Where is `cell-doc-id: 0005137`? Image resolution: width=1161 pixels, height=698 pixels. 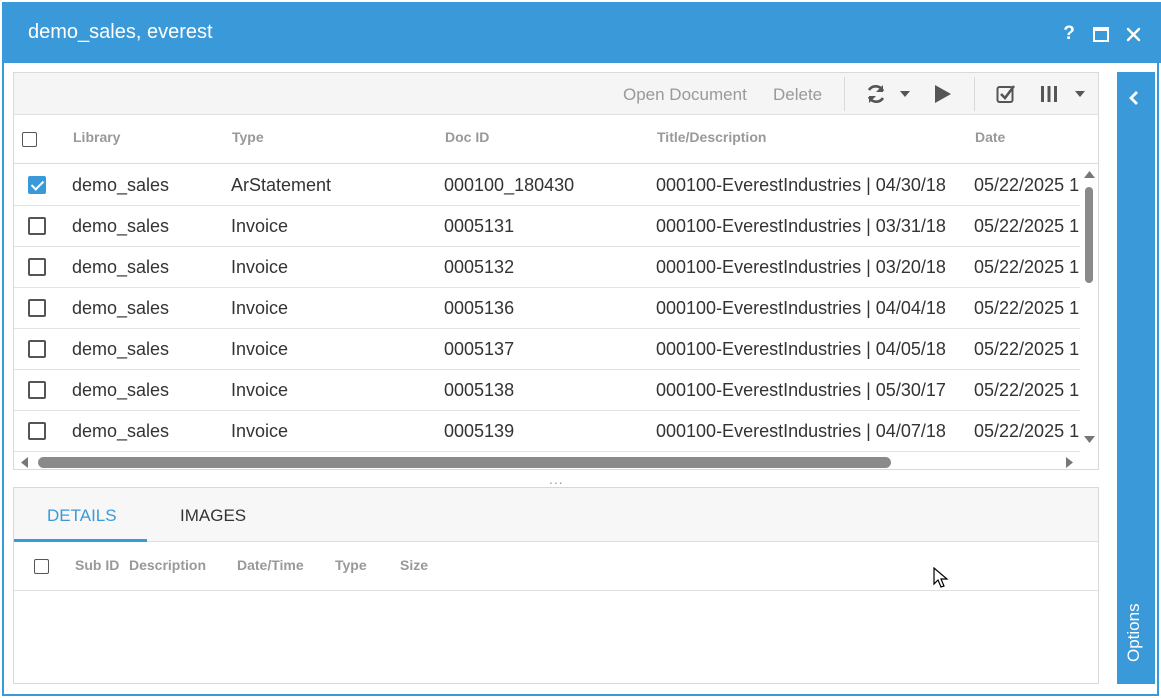 cell-doc-id: 0005137 is located at coordinates (479, 349).